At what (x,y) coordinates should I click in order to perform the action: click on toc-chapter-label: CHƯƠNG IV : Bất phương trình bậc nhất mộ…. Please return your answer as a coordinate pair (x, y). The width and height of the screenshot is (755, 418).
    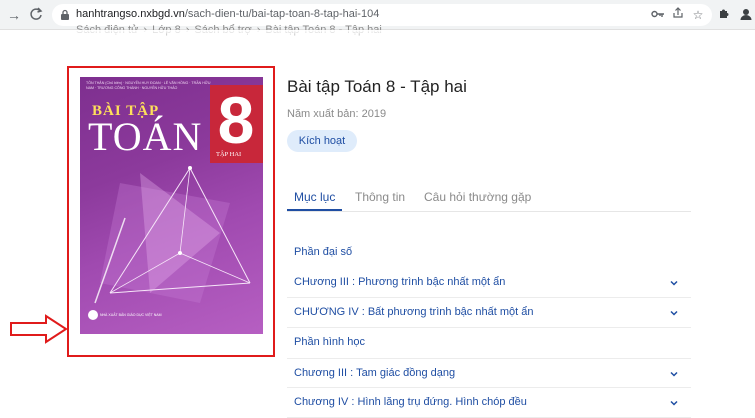
    Looking at the image, I should click on (414, 312).